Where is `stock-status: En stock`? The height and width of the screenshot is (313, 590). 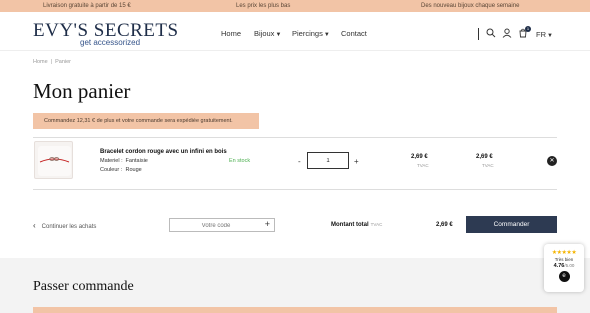 stock-status: En stock is located at coordinates (240, 161).